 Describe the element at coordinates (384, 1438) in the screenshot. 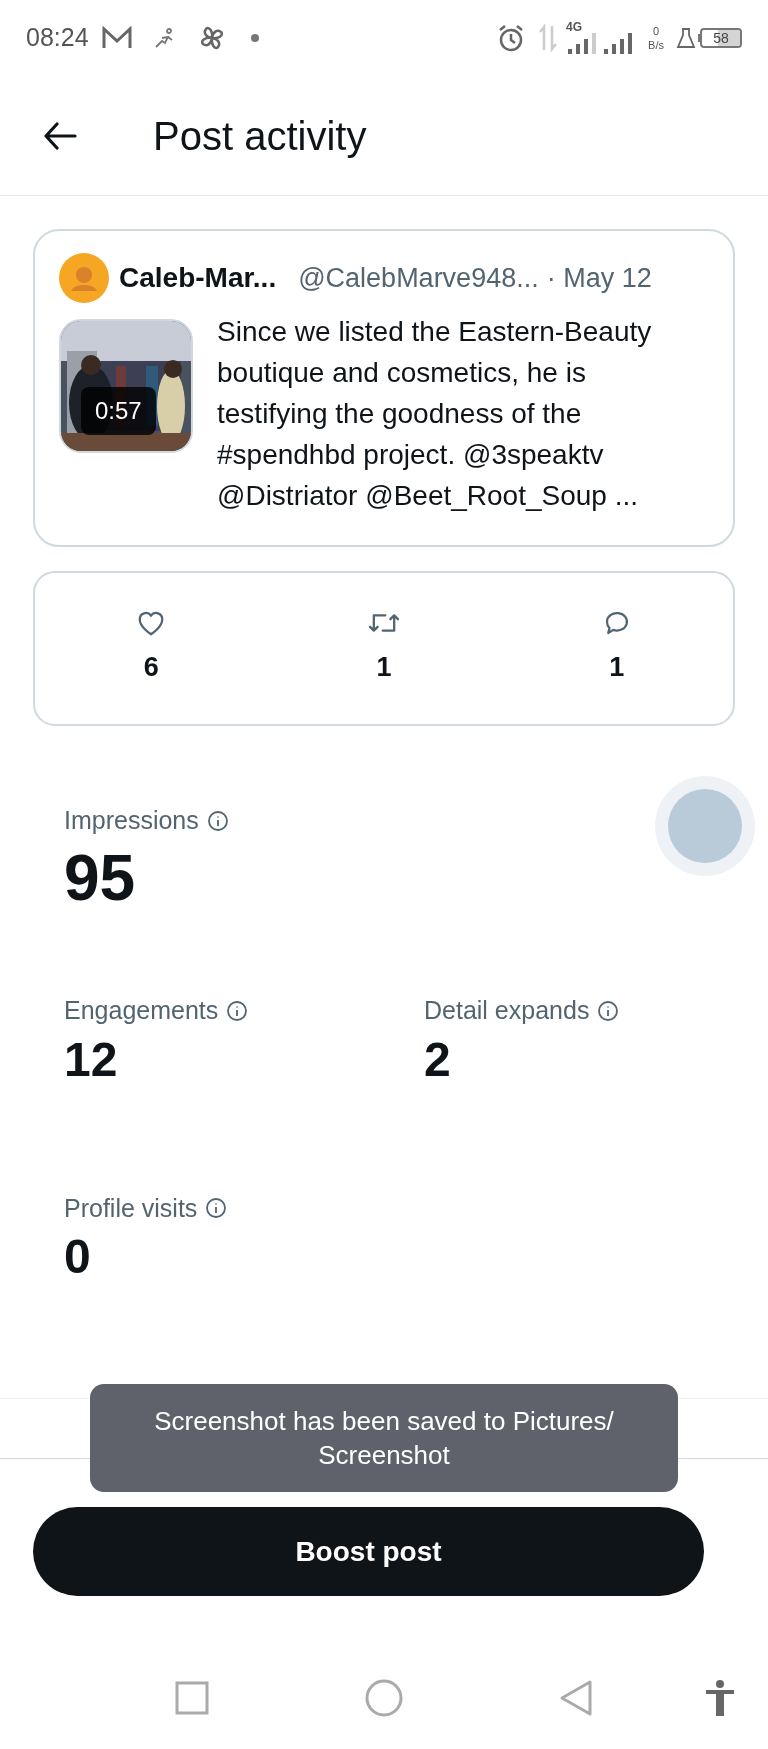

I see `toast-message: Screenshot has been saved to Pictures/ Screenshot` at that location.